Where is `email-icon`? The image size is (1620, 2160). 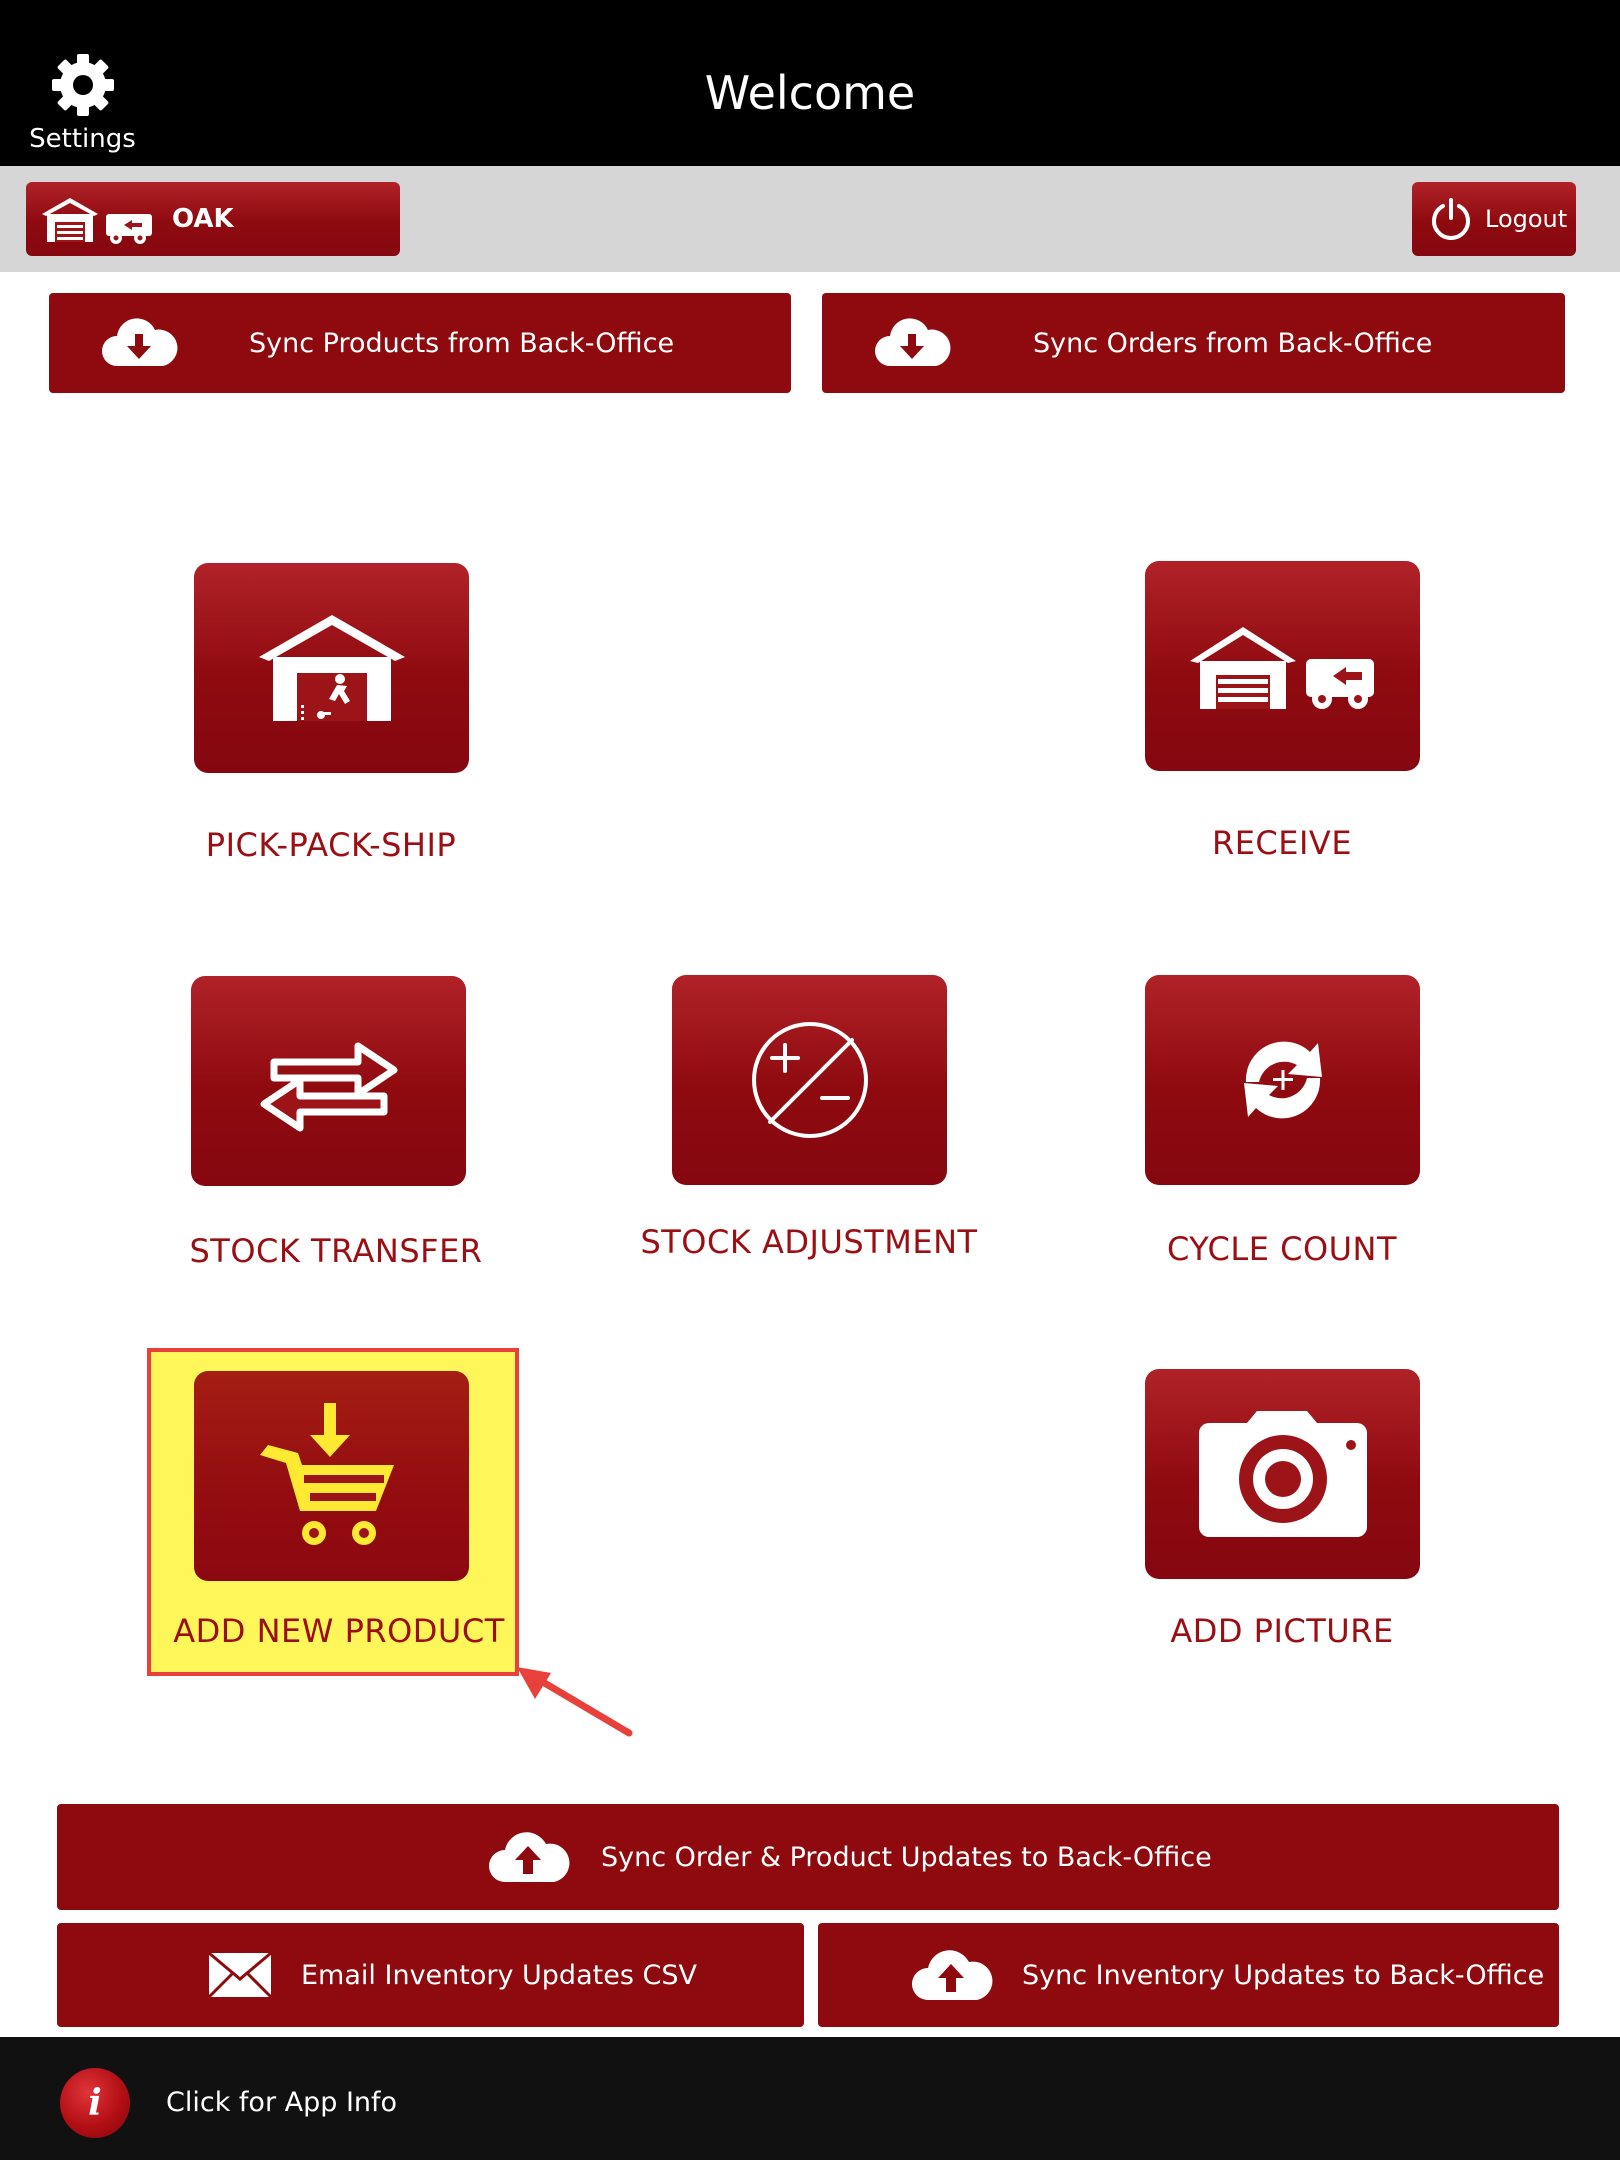
email-icon is located at coordinates (240, 1975).